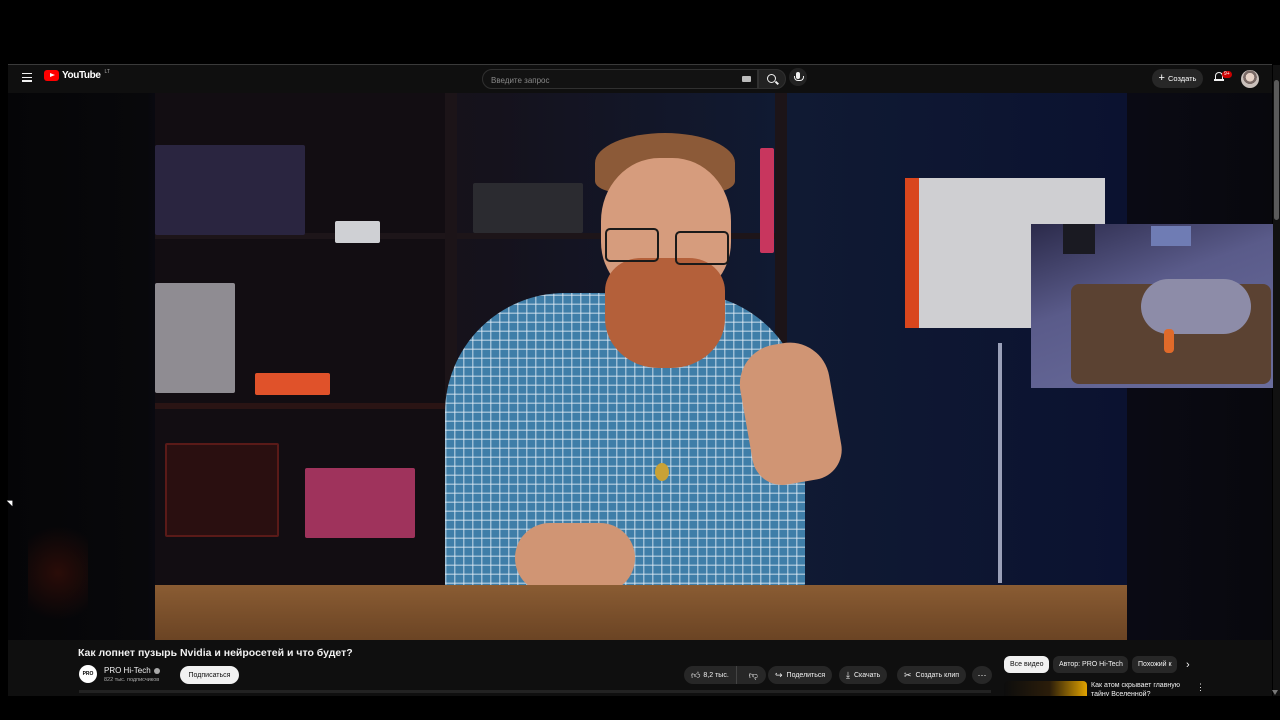 This screenshot has height=720, width=1280. I want to click on create-label: Создать, so click(1182, 78).